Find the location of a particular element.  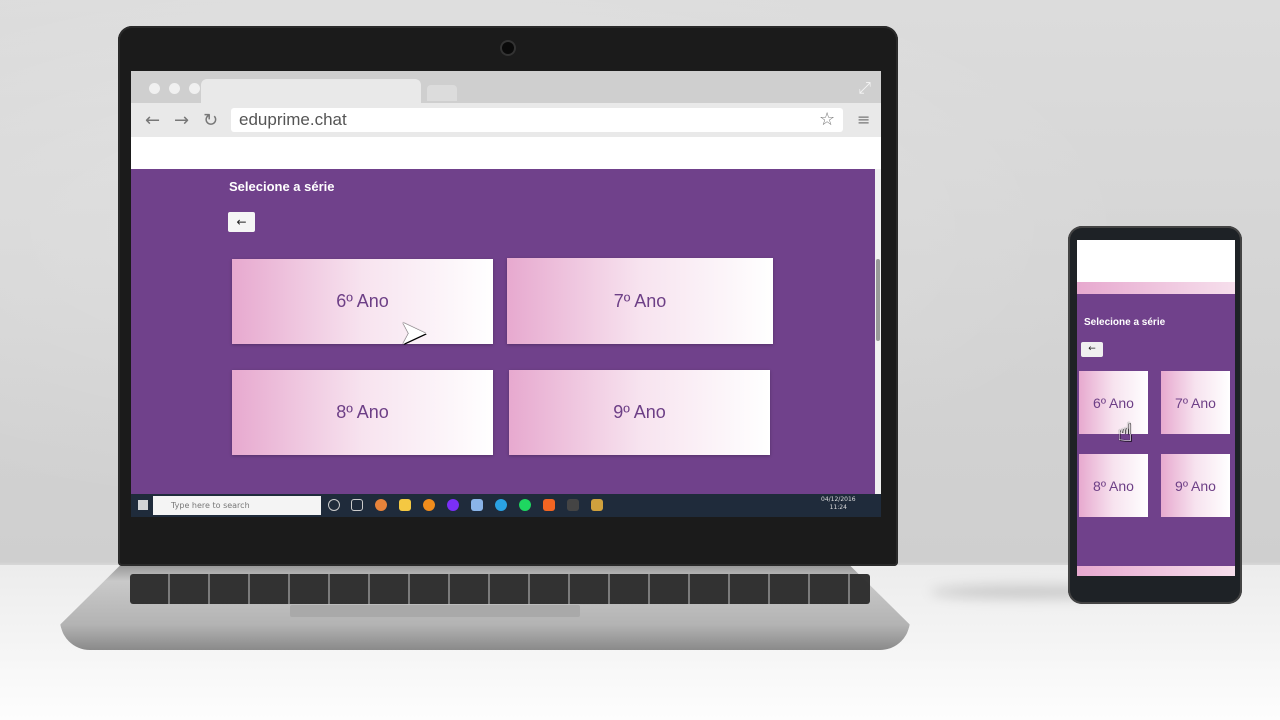

grade-card-7: 7º Ano is located at coordinates (640, 301).